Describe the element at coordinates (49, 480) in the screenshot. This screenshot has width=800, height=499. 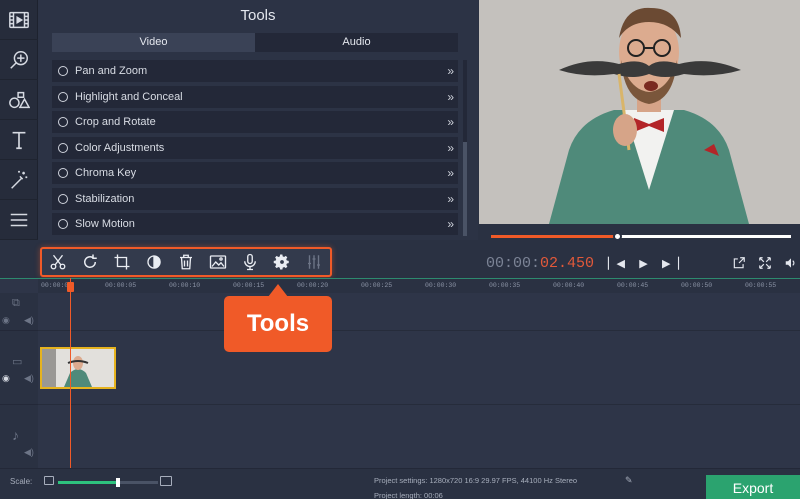
I see `zoom-out-icon` at that location.